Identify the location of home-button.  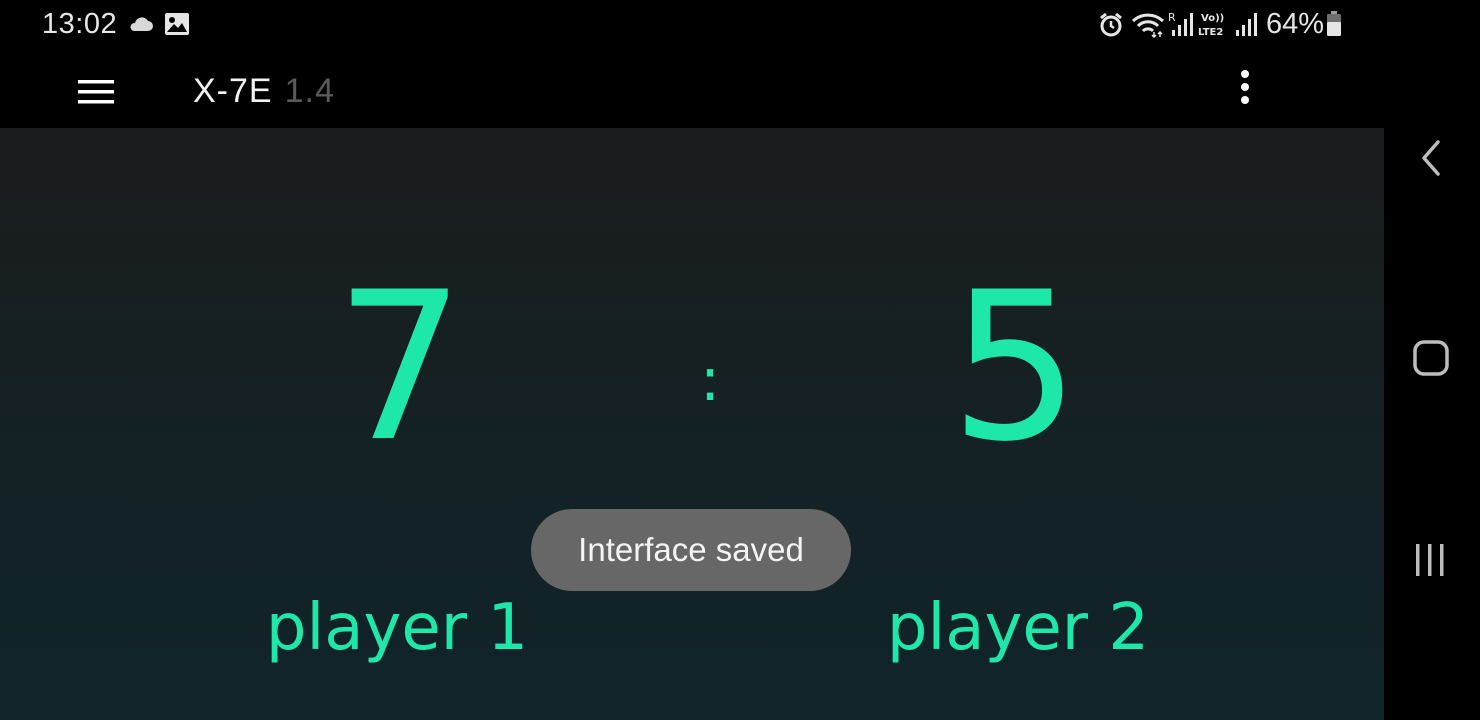
(1432, 358).